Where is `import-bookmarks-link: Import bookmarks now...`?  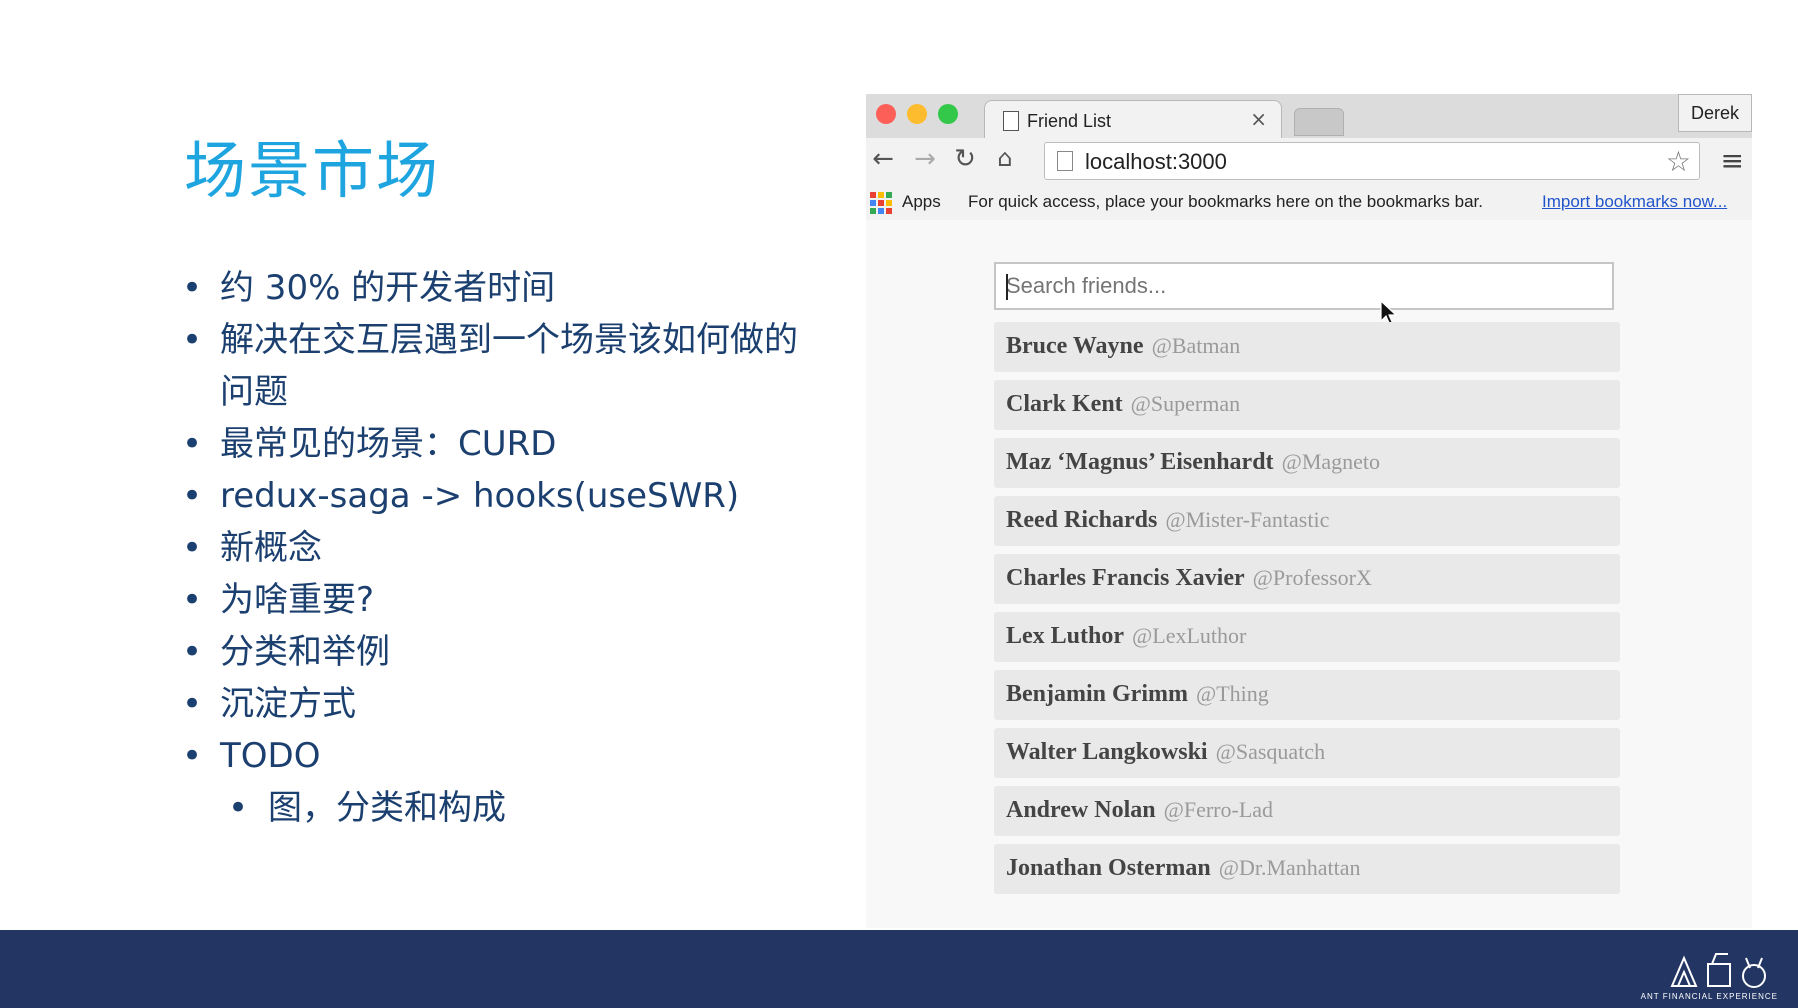
import-bookmarks-link: Import bookmarks now... is located at coordinates (1634, 202).